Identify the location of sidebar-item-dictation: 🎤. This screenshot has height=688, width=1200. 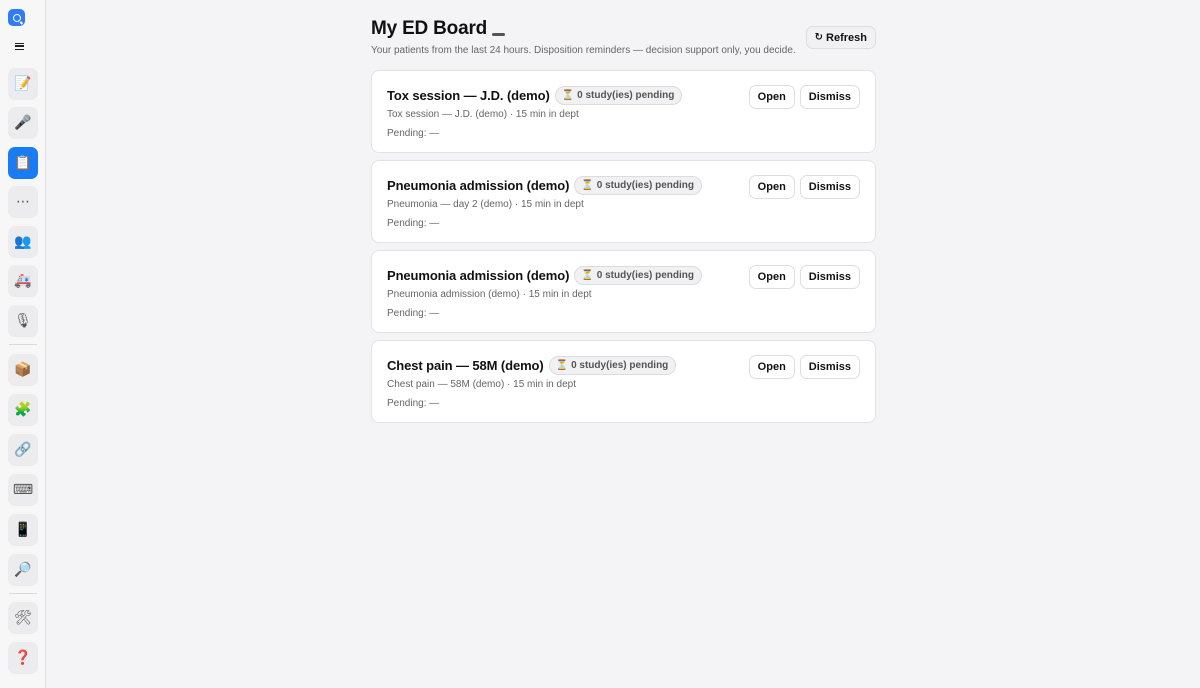
(23, 123).